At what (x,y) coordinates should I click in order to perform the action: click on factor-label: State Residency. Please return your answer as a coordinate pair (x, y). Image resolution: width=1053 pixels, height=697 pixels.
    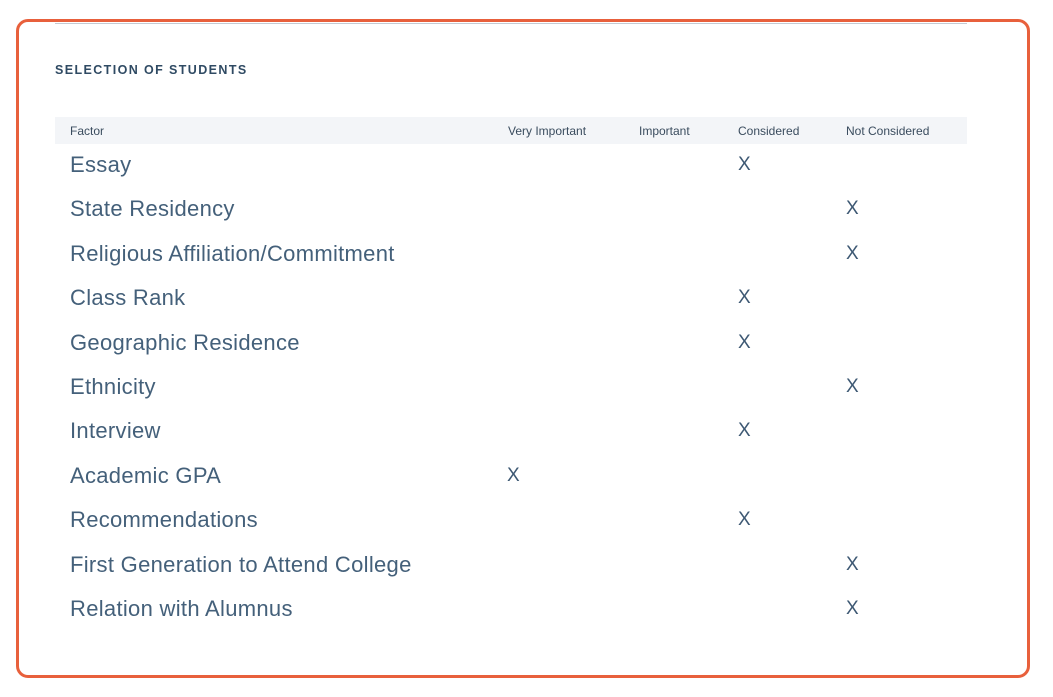
    Looking at the image, I should click on (152, 209).